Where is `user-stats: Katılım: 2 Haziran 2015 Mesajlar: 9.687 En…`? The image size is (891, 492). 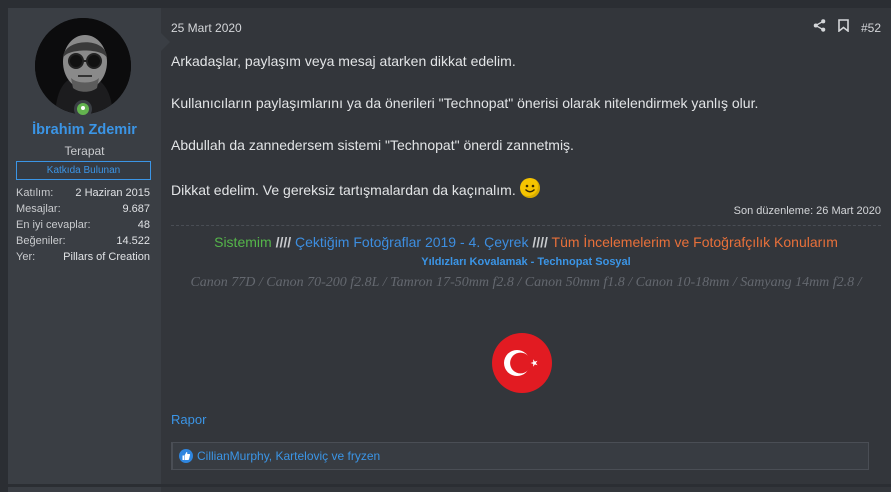 user-stats: Katılım: 2 Haziran 2015 Mesajlar: 9.687 En… is located at coordinates (83, 225).